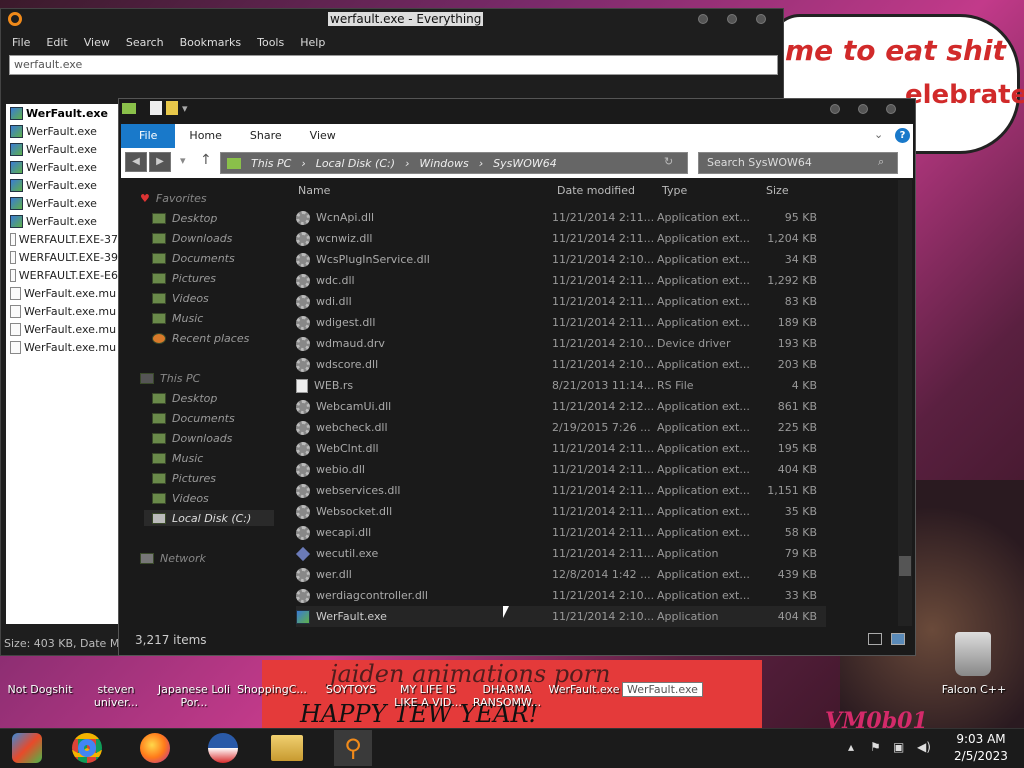 The height and width of the screenshot is (768, 1024). I want to click on desktop-icon-werfault: WerFault.exe, so click(584, 689).